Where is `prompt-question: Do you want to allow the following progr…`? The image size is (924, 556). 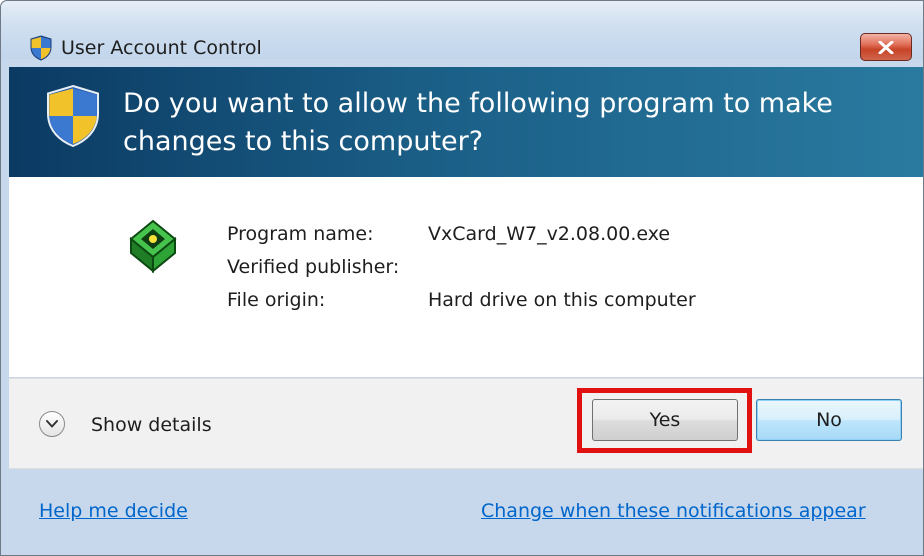 prompt-question: Do you want to allow the following progr… is located at coordinates (478, 122).